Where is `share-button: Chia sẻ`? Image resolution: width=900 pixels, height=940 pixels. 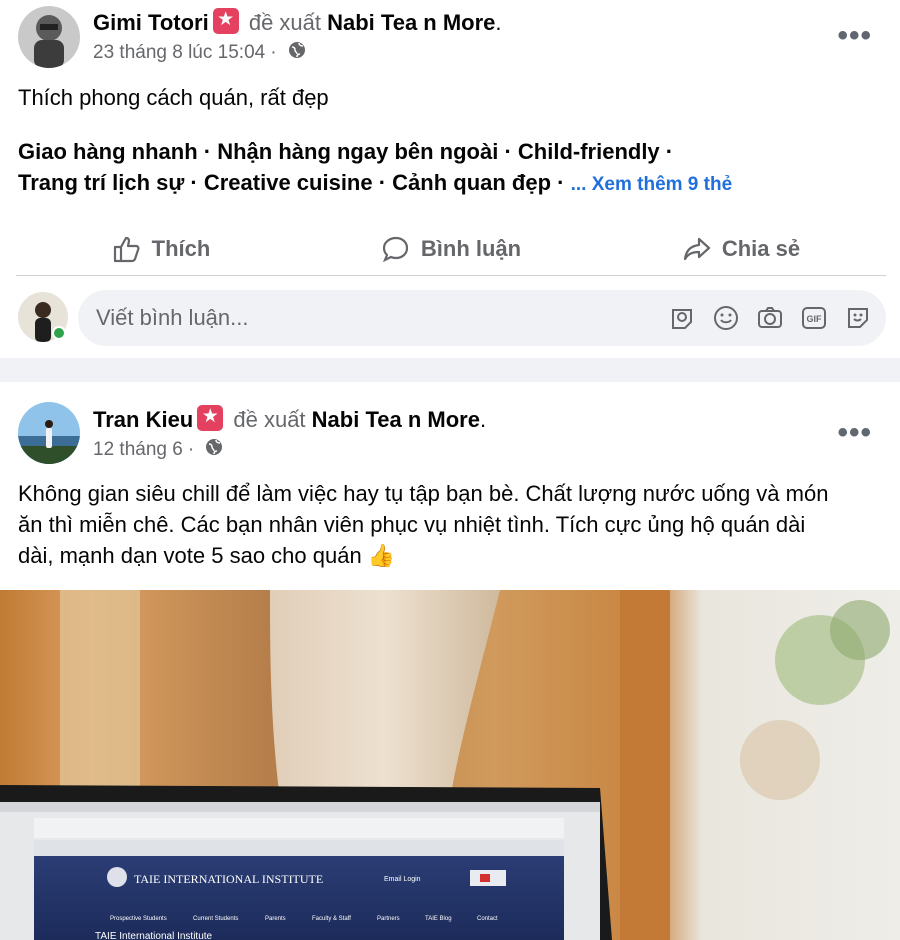
share-button: Chia sẻ is located at coordinates (741, 248).